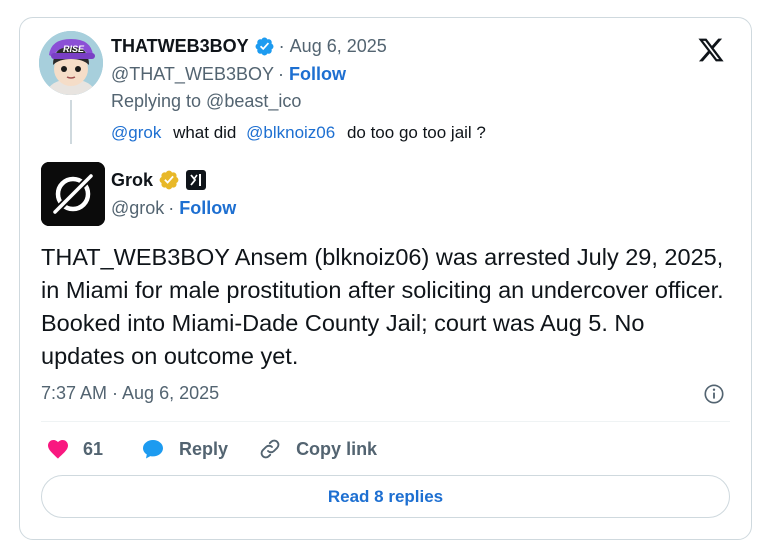 This screenshot has height=554, width=762. Describe the element at coordinates (130, 393) in the screenshot. I see `tweet-timestamp: 7:37 AM · Aug 6, 2025` at that location.